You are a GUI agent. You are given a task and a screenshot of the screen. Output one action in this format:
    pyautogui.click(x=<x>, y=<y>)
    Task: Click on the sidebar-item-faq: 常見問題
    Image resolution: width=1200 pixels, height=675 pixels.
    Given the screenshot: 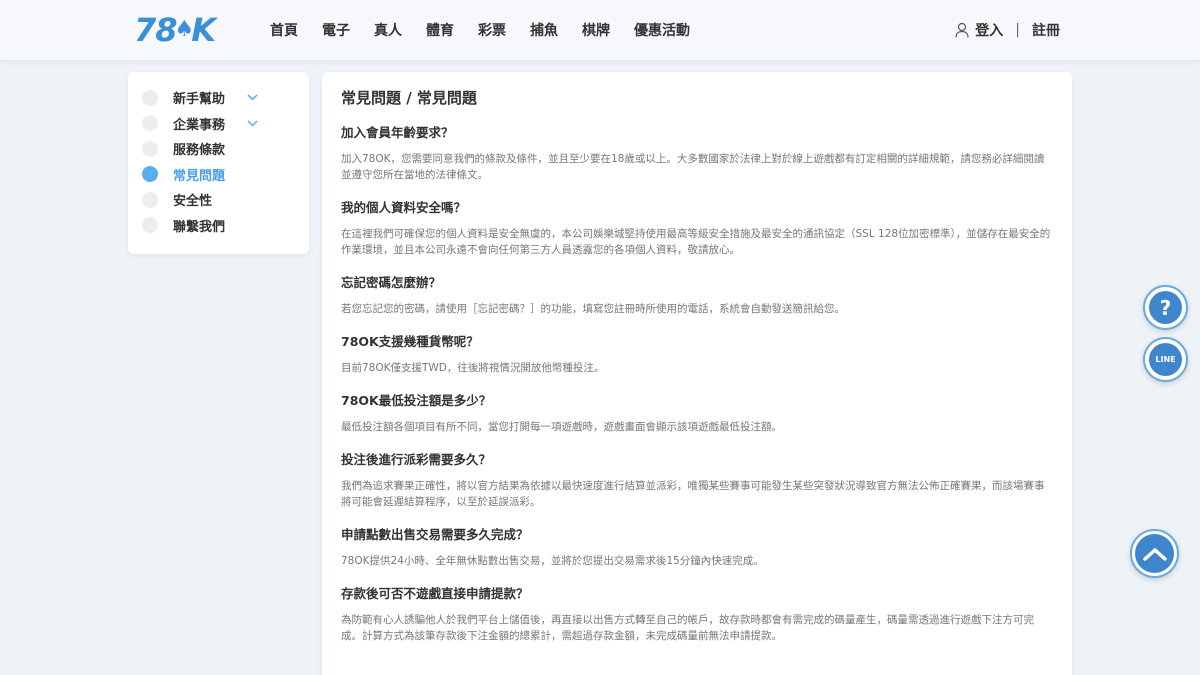 What is the action you would take?
    pyautogui.click(x=218, y=175)
    